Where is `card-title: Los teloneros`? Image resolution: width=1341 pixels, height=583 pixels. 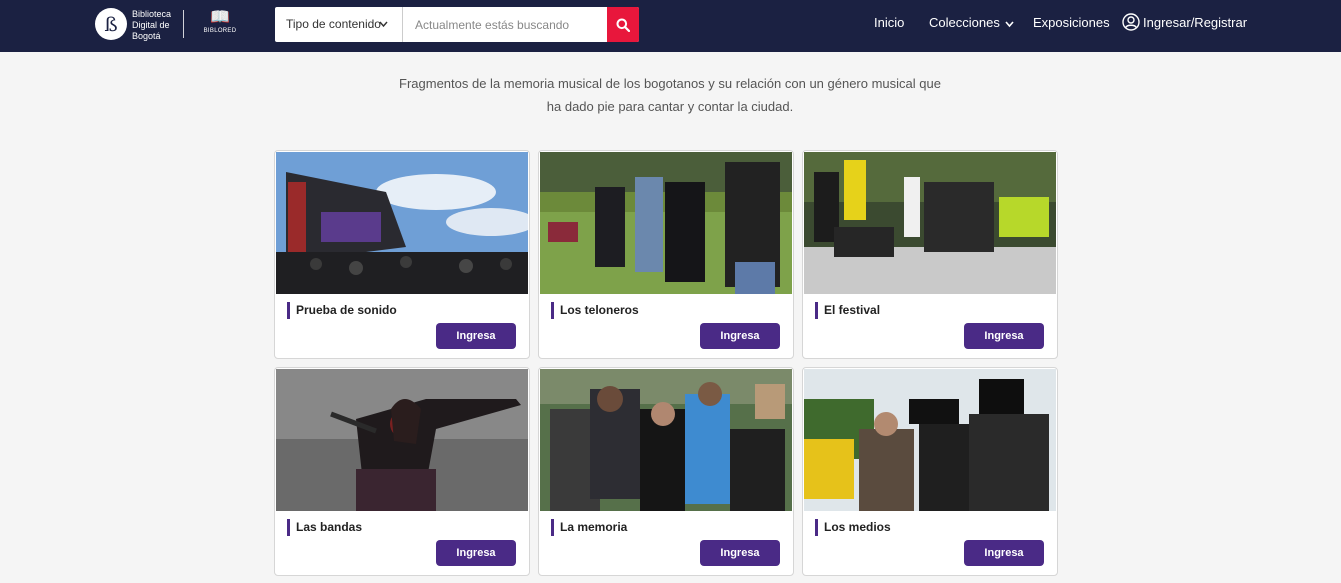 card-title: Los teloneros is located at coordinates (595, 310).